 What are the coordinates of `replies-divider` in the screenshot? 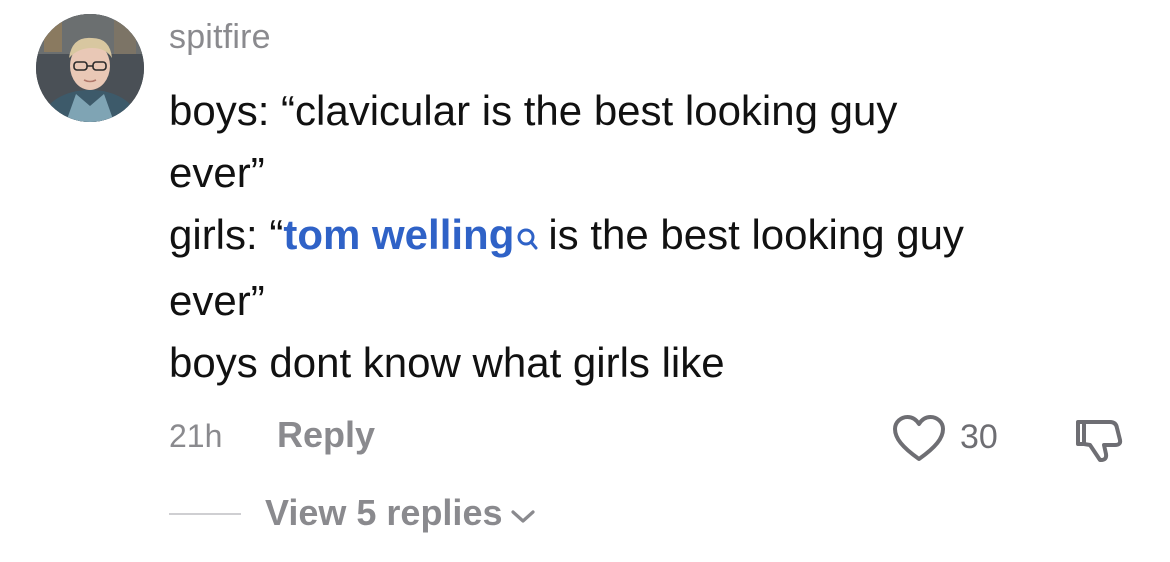 It's located at (205, 514).